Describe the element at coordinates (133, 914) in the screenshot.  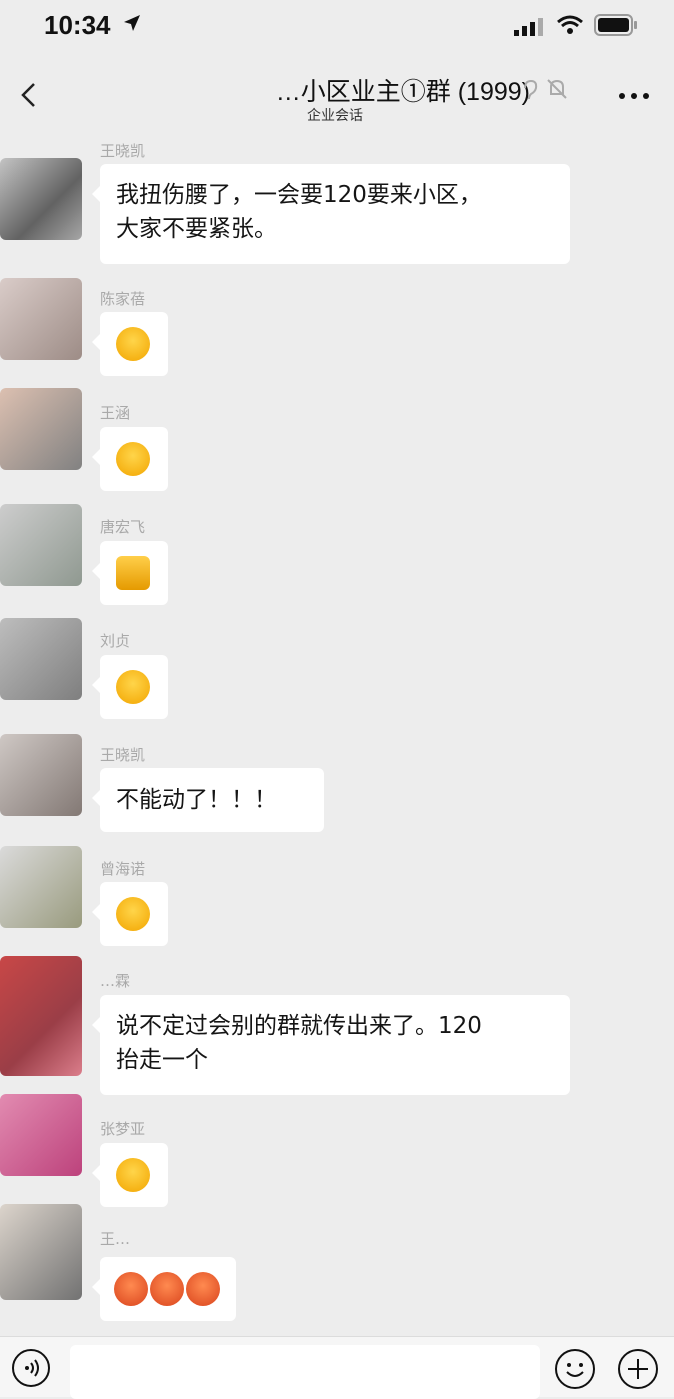
I see `grin-sweat-emoji` at that location.